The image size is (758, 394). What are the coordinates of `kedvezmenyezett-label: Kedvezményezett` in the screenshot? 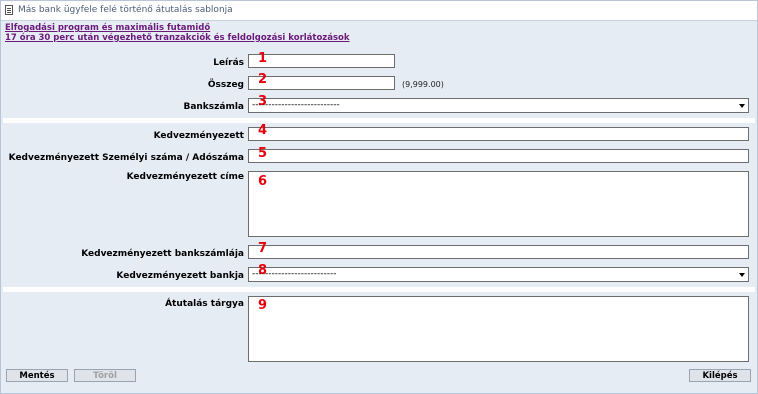 It's located at (198, 136).